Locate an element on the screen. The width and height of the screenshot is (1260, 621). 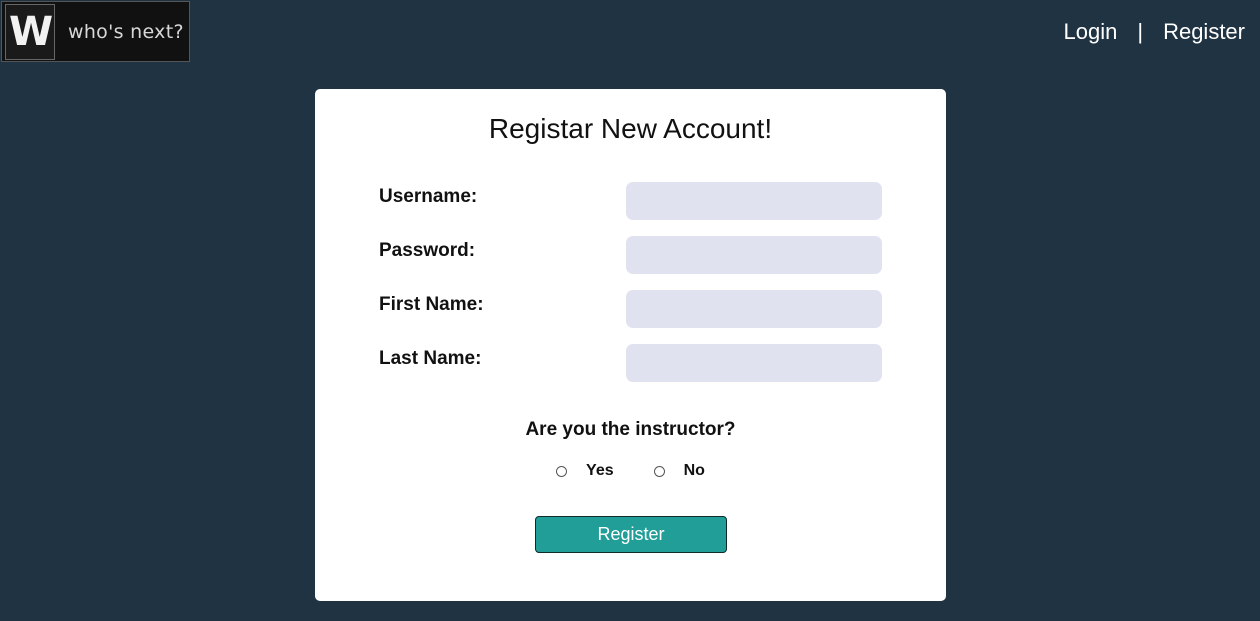
password-row: Password: is located at coordinates (630, 255).